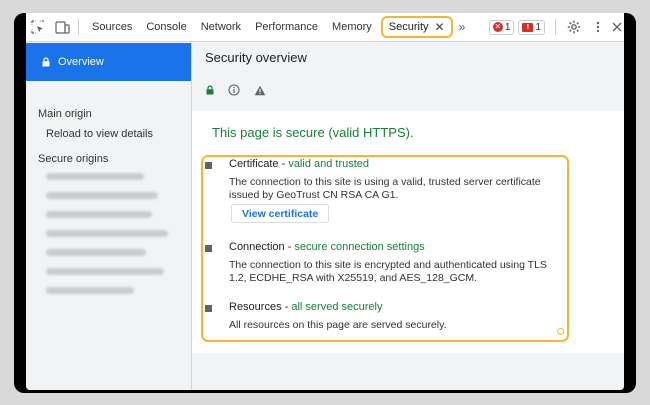 The image size is (650, 405). What do you see at coordinates (208, 165) in the screenshot?
I see `certificate-bullet` at bounding box center [208, 165].